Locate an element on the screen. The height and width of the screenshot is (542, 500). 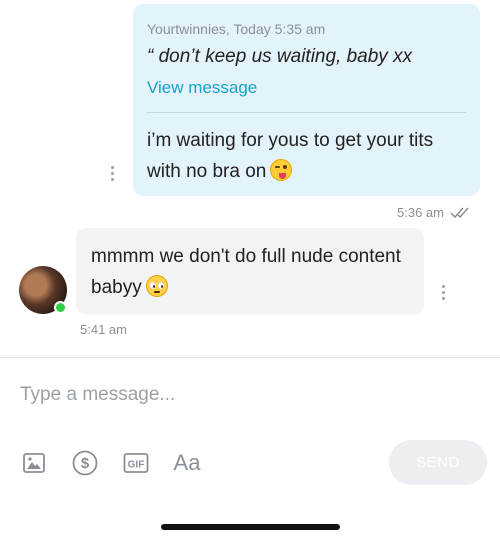
send-button: SEND is located at coordinates (438, 462).